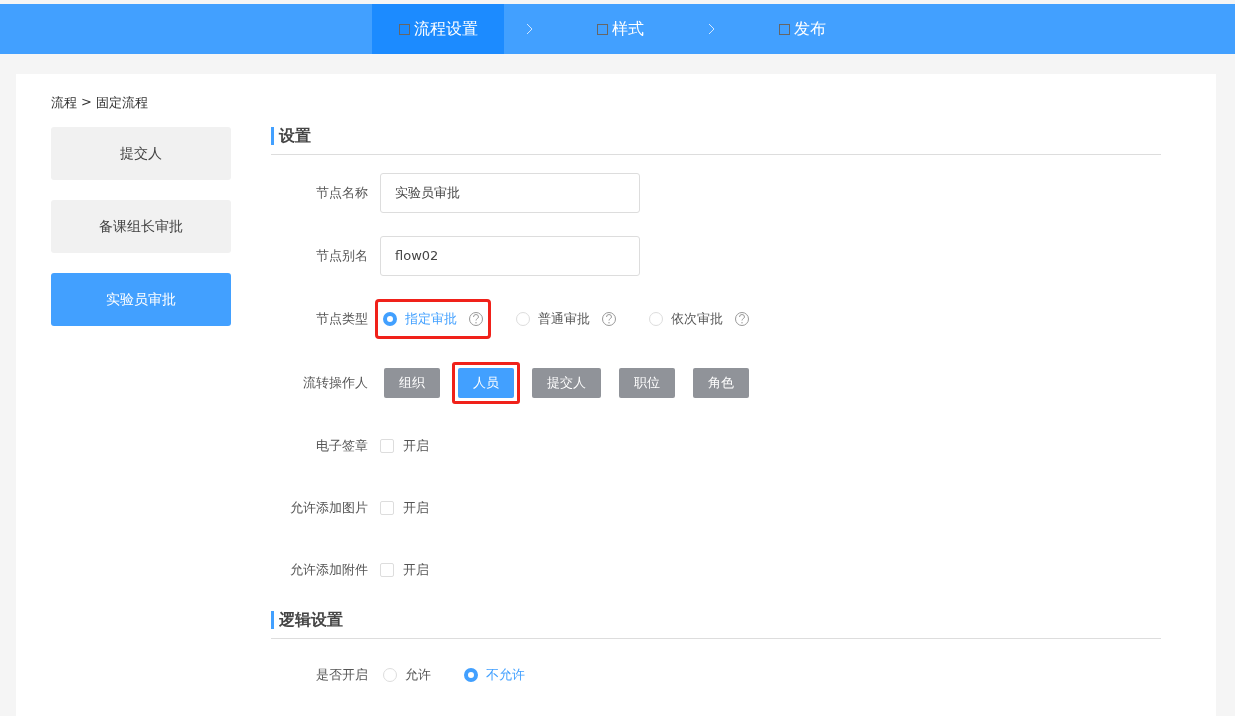 This screenshot has height=716, width=1235. Describe the element at coordinates (342, 675) in the screenshot. I see `field-label: 是否开启` at that location.